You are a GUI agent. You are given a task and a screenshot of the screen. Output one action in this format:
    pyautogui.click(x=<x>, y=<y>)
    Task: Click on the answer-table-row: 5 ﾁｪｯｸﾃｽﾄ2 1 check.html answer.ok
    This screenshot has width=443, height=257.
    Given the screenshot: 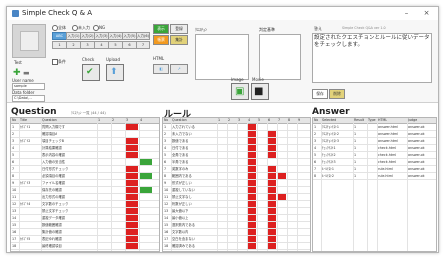 What is the action you would take?
    pyautogui.click(x=374, y=155)
    